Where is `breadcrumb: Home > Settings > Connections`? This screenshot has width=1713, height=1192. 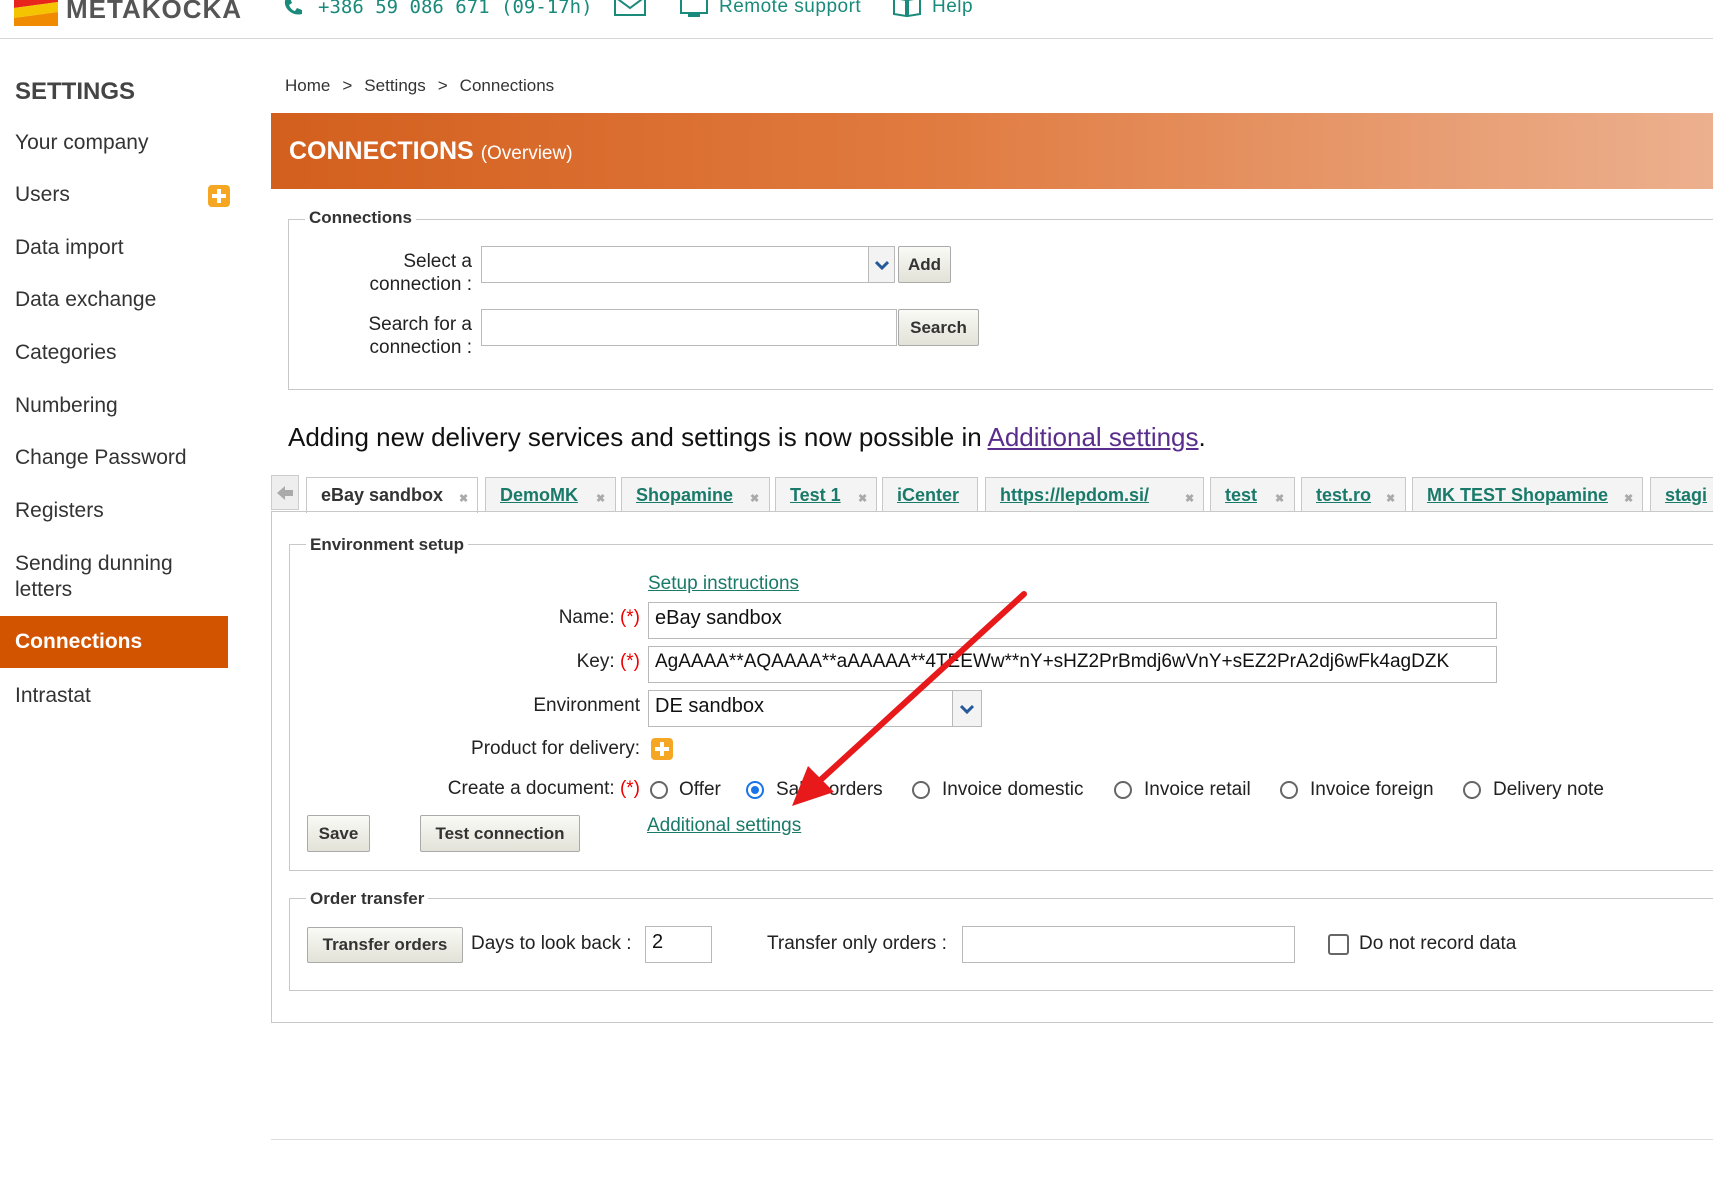
breadcrumb: Home > Settings > Connections is located at coordinates (419, 86).